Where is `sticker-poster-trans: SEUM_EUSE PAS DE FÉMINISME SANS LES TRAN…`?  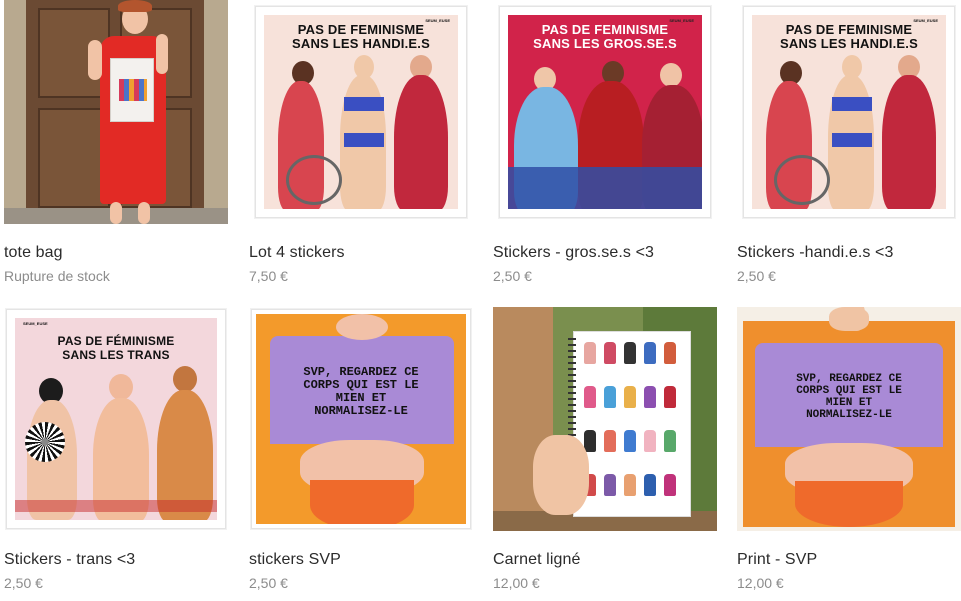
sticker-poster-trans: SEUM_EUSE PAS DE FÉMINISME SANS LES TRAN… is located at coordinates (116, 419).